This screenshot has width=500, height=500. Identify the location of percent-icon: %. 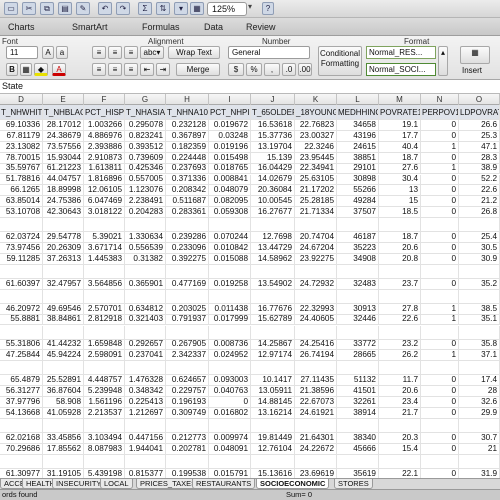
(254, 69).